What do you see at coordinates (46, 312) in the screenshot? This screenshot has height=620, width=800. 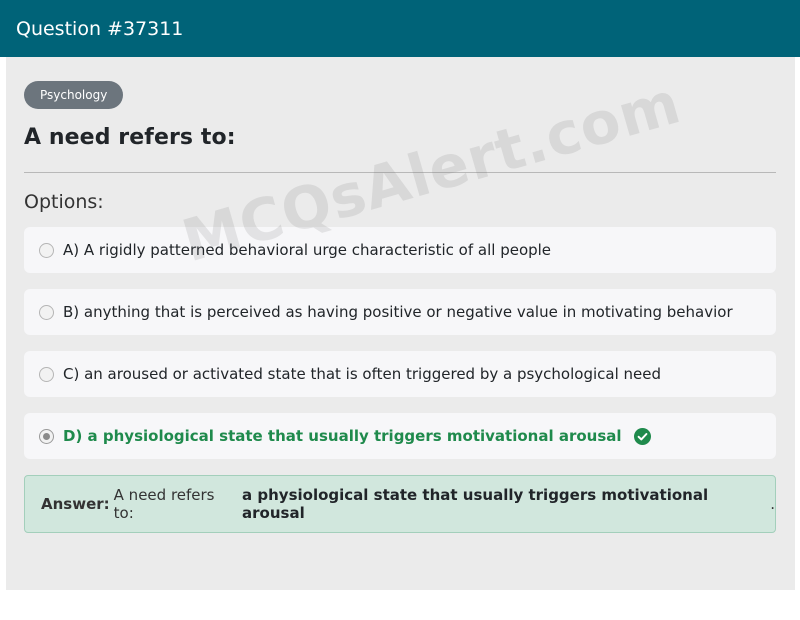 I see `option-b-radio` at bounding box center [46, 312].